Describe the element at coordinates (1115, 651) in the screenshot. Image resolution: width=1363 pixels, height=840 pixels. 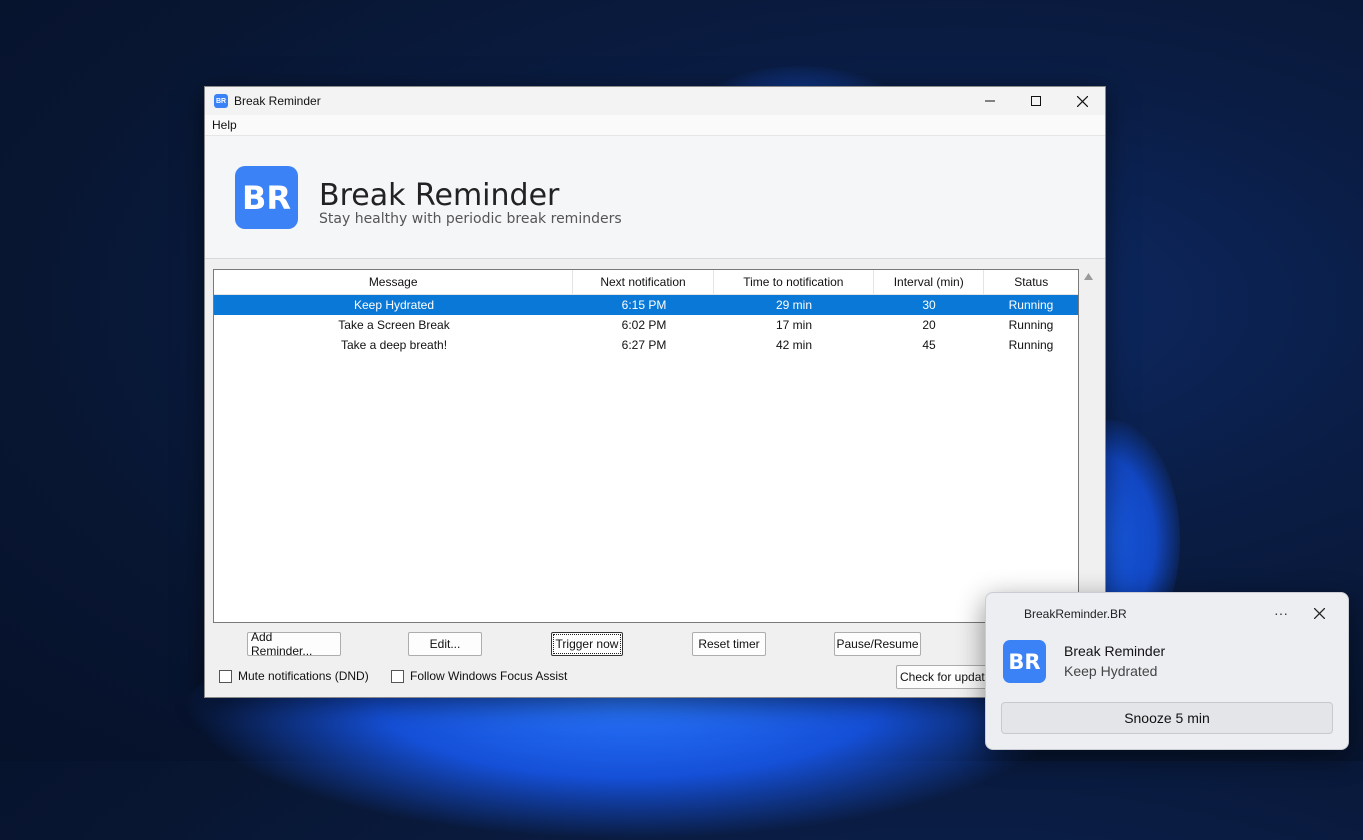
I see `toast-title: Break Reminder` at that location.